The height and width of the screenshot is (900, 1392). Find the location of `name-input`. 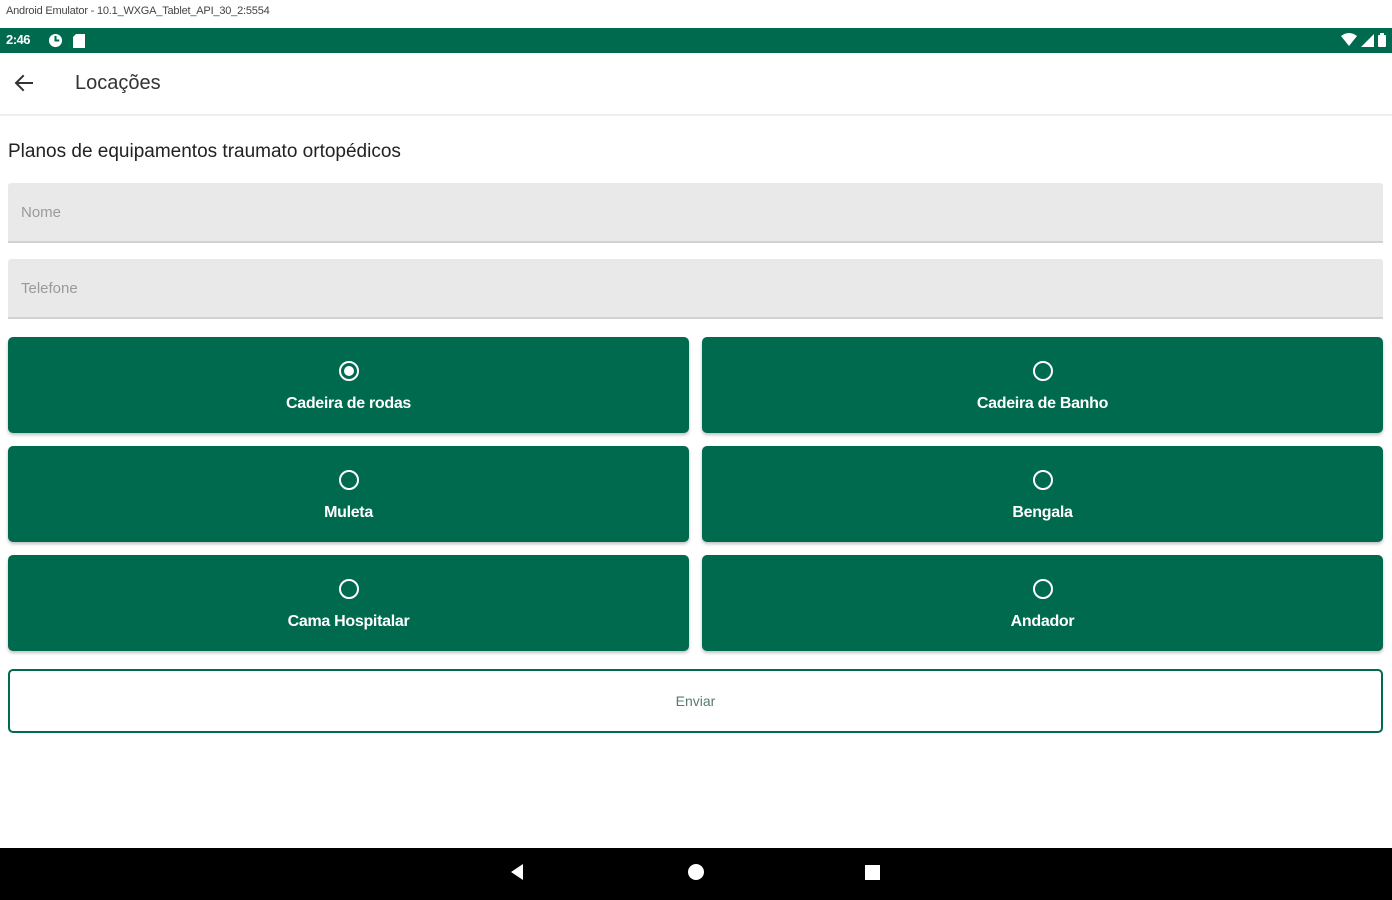

name-input is located at coordinates (695, 213).